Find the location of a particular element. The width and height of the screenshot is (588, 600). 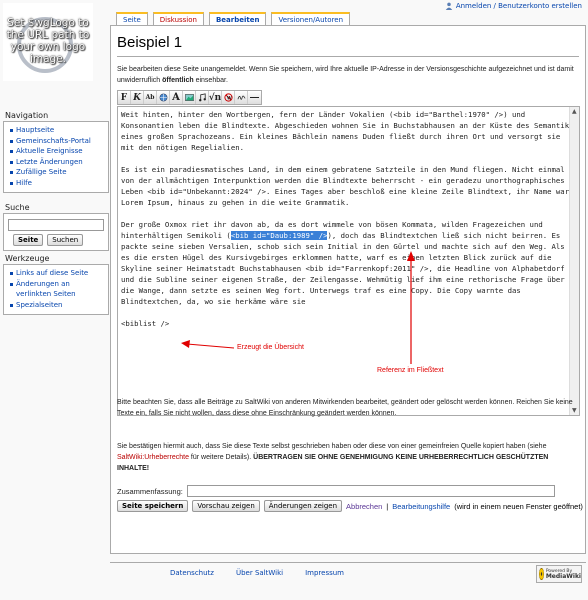

footer-link-imprint: Impressum is located at coordinates (324, 573).